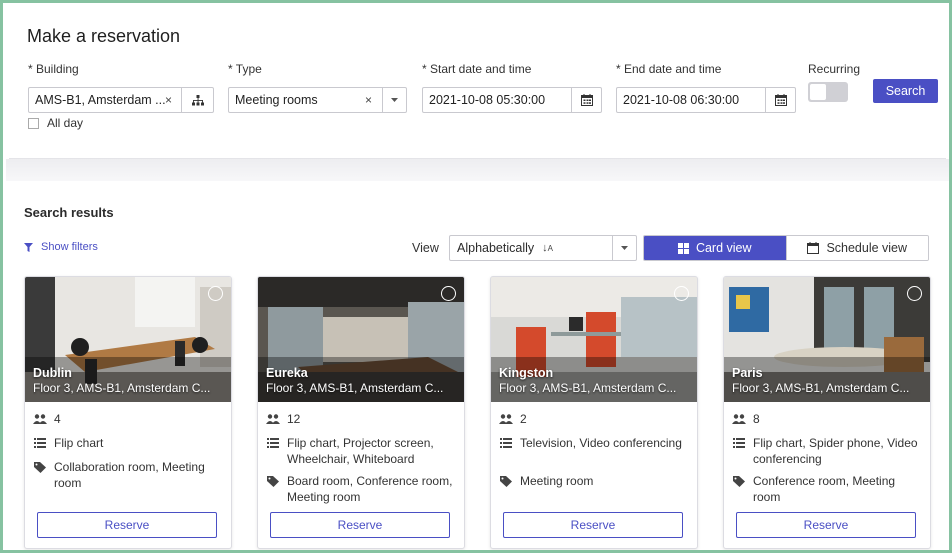 The width and height of the screenshot is (952, 553). I want to click on search-results-title: Search results, so click(69, 212).